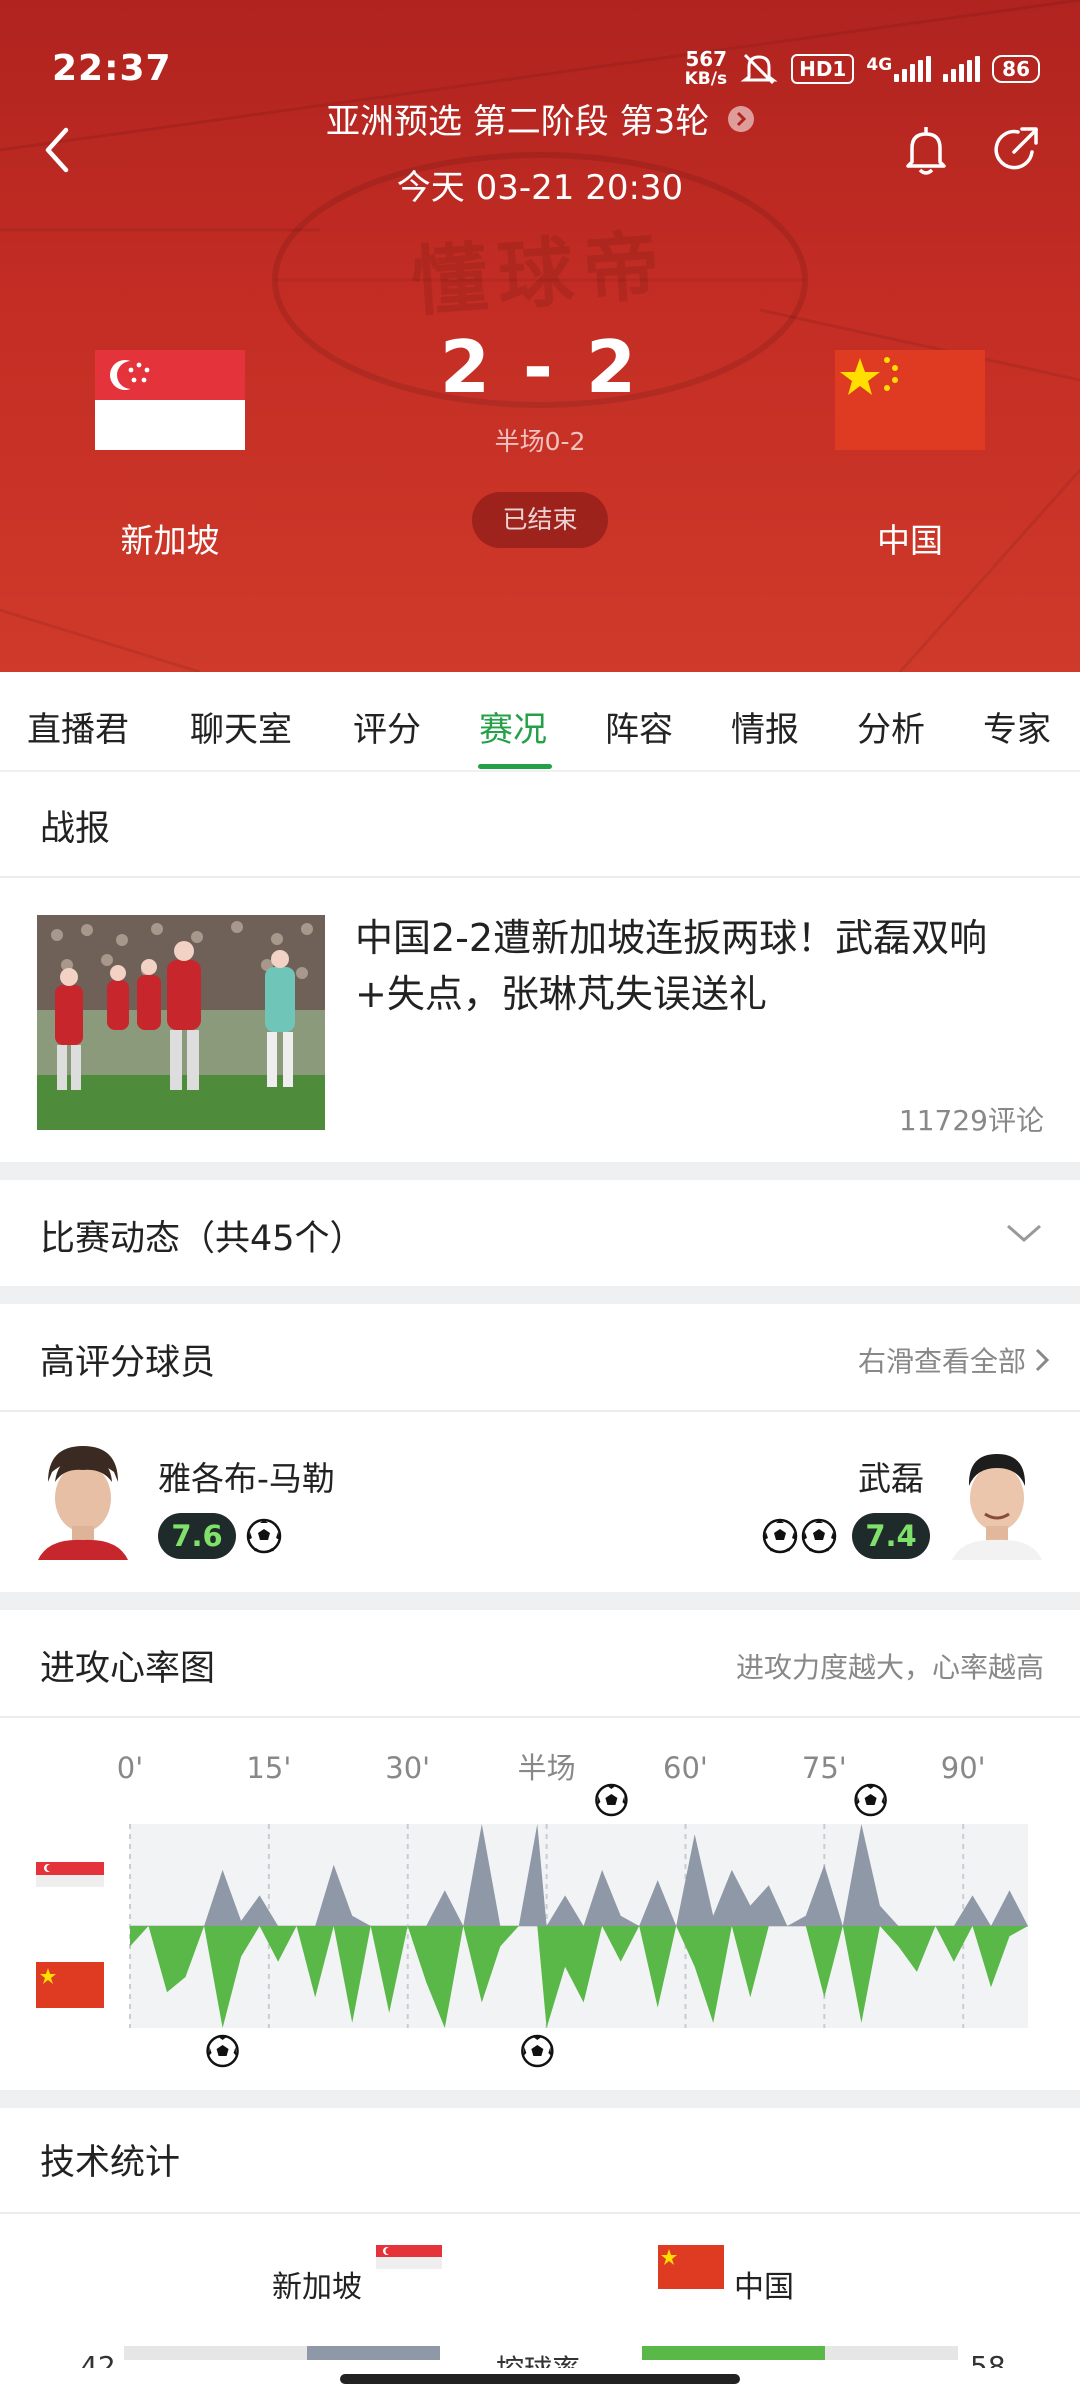 The height and width of the screenshot is (2400, 1080). What do you see at coordinates (387, 726) in the screenshot?
I see `tab-ratings: 评分` at bounding box center [387, 726].